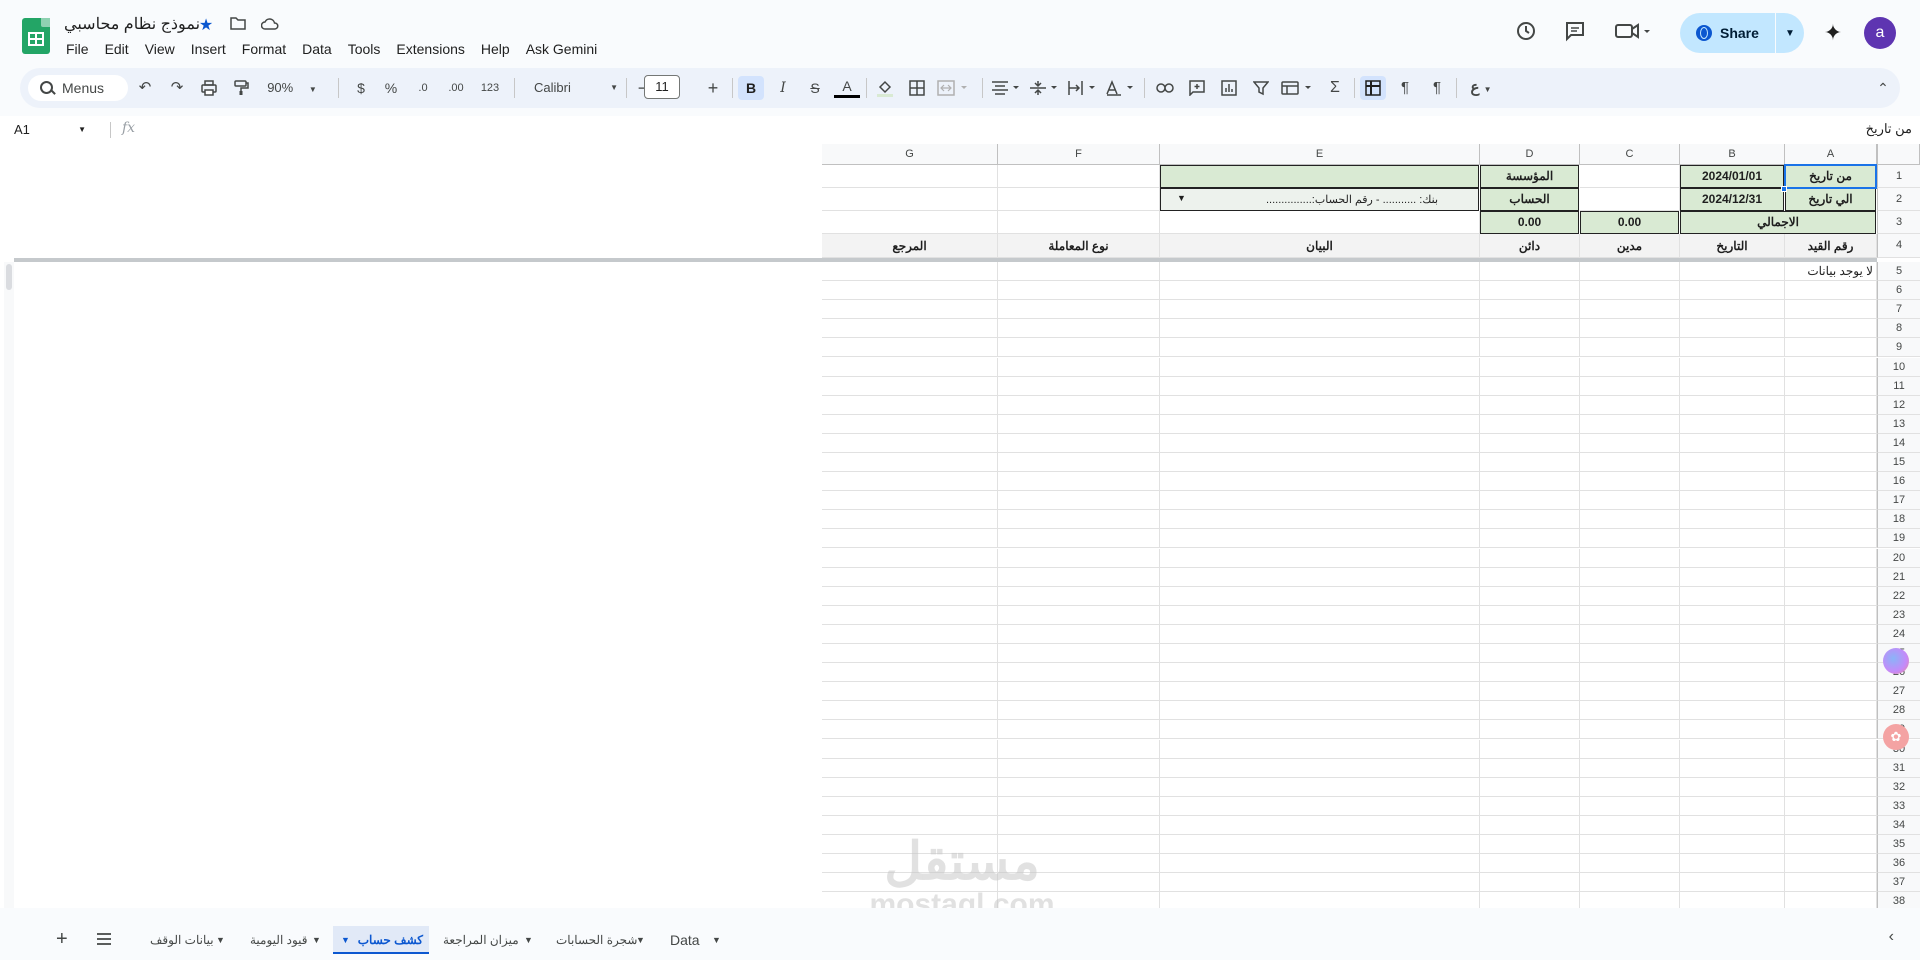 The image size is (1920, 960). Describe the element at coordinates (1898, 558) in the screenshot. I see `row-header: 20` at that location.